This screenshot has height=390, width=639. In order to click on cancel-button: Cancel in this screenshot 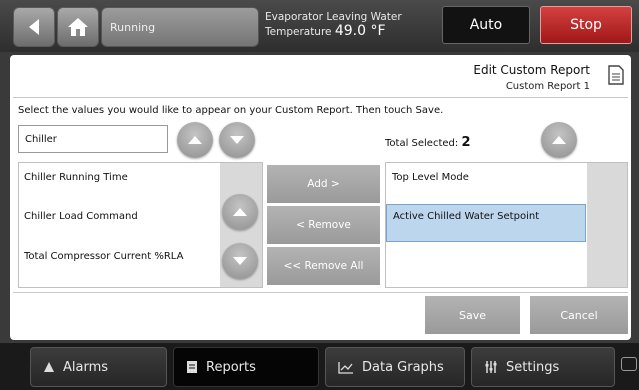, I will do `click(579, 315)`.